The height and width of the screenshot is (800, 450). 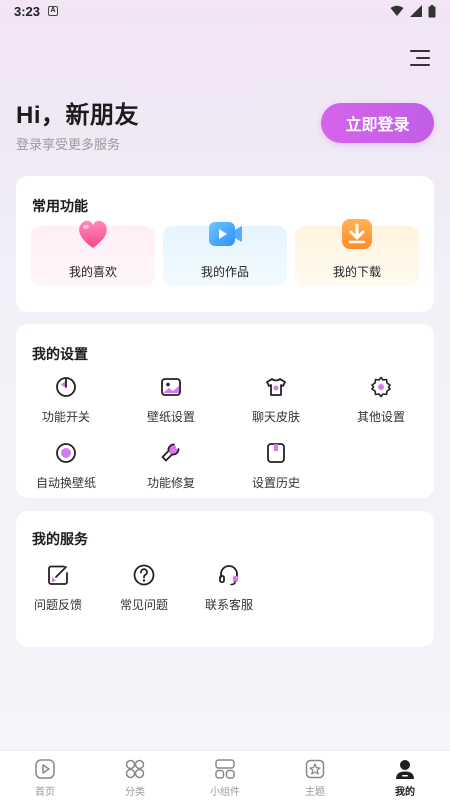 What do you see at coordinates (356, 272) in the screenshot?
I see `my-downloads-label: 我的下载` at bounding box center [356, 272].